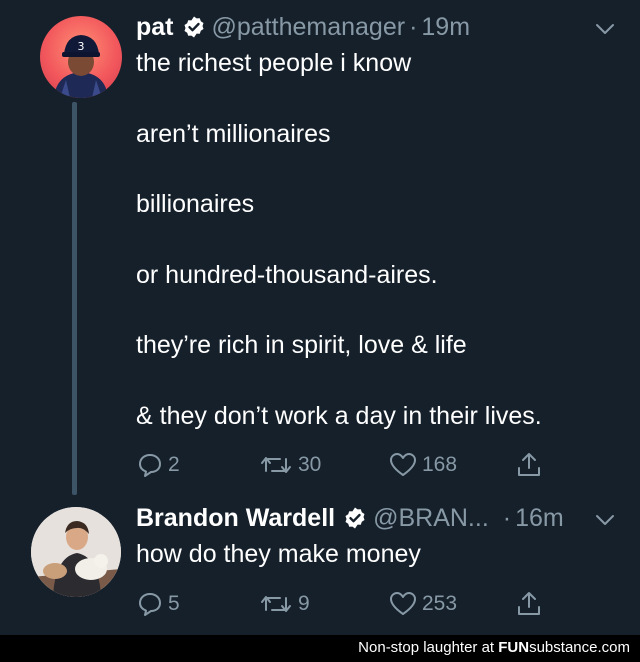 This screenshot has height=662, width=640. What do you see at coordinates (440, 464) in the screenshot?
I see `like-count: 168` at bounding box center [440, 464].